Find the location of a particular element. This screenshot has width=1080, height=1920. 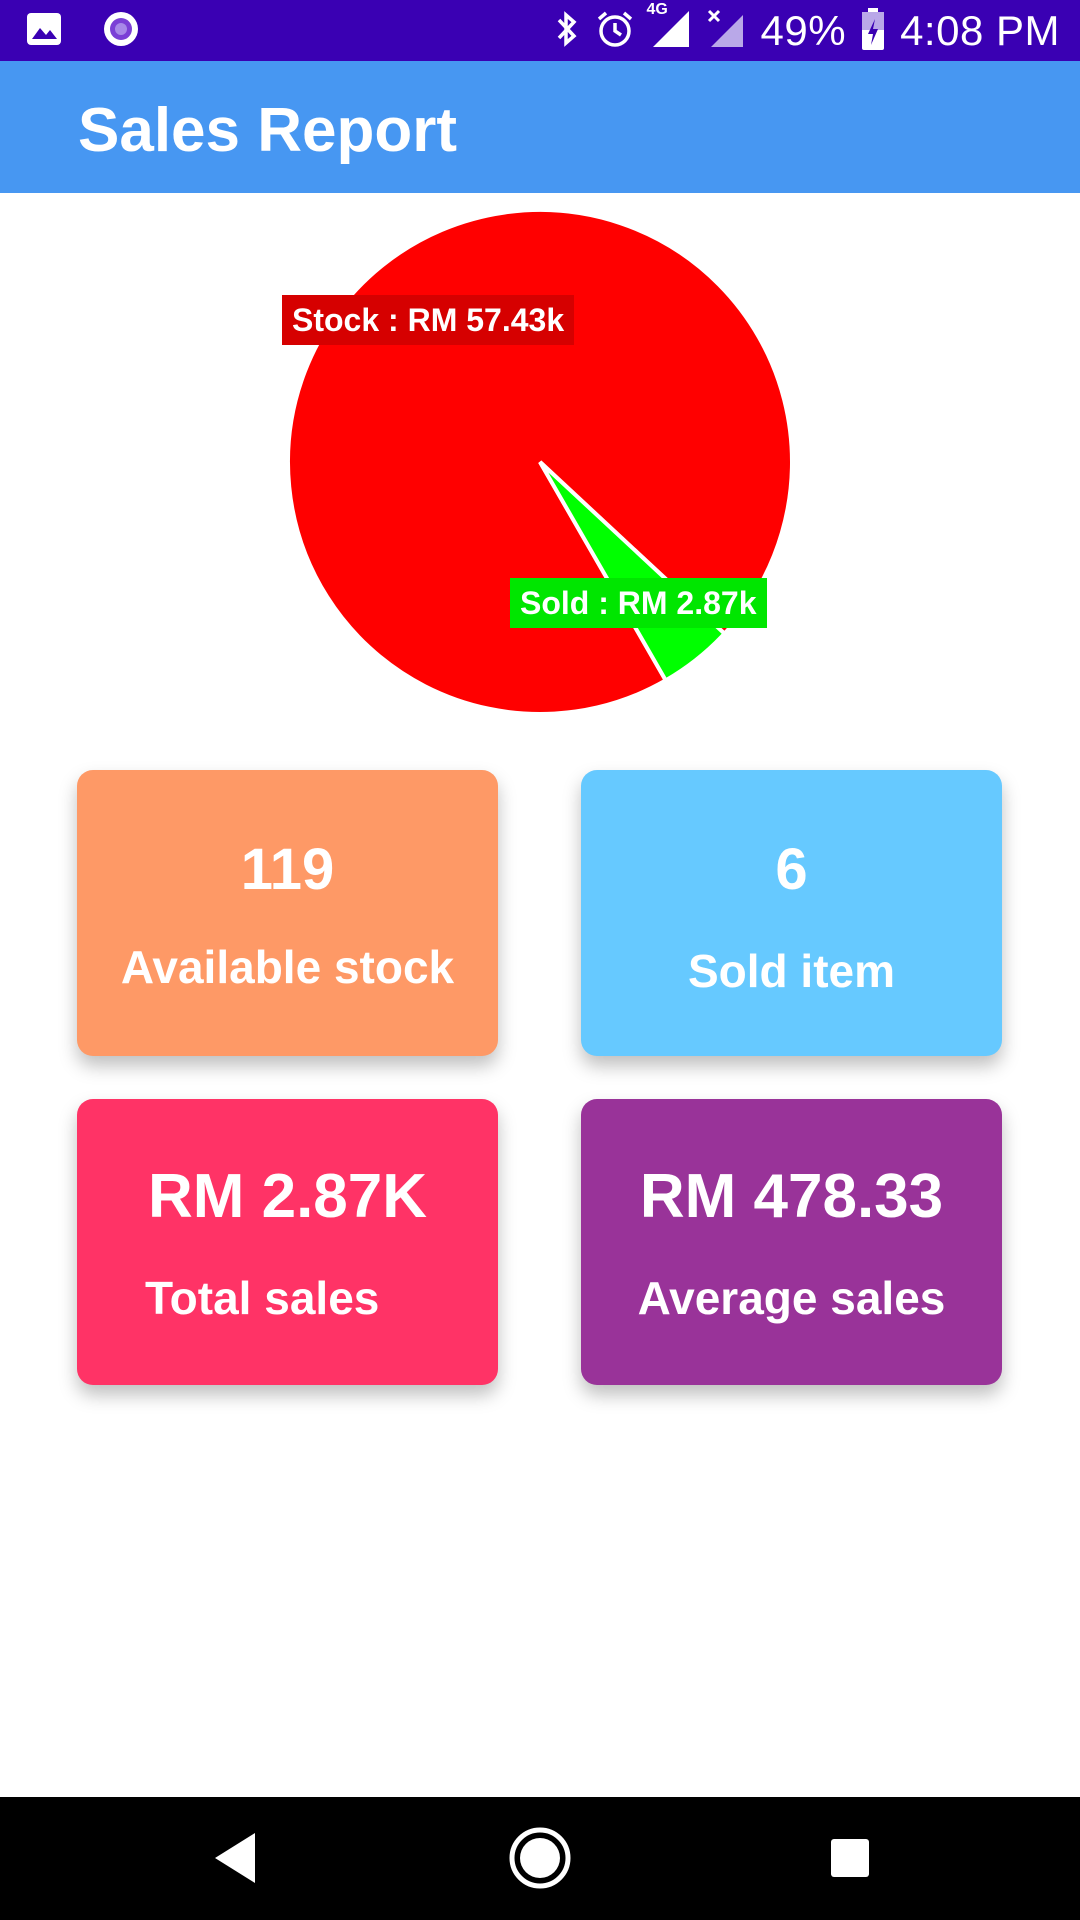

sales-pie-chart: Stock : RM 57.43k Sold : RM 2.87k is located at coordinates (540, 470).